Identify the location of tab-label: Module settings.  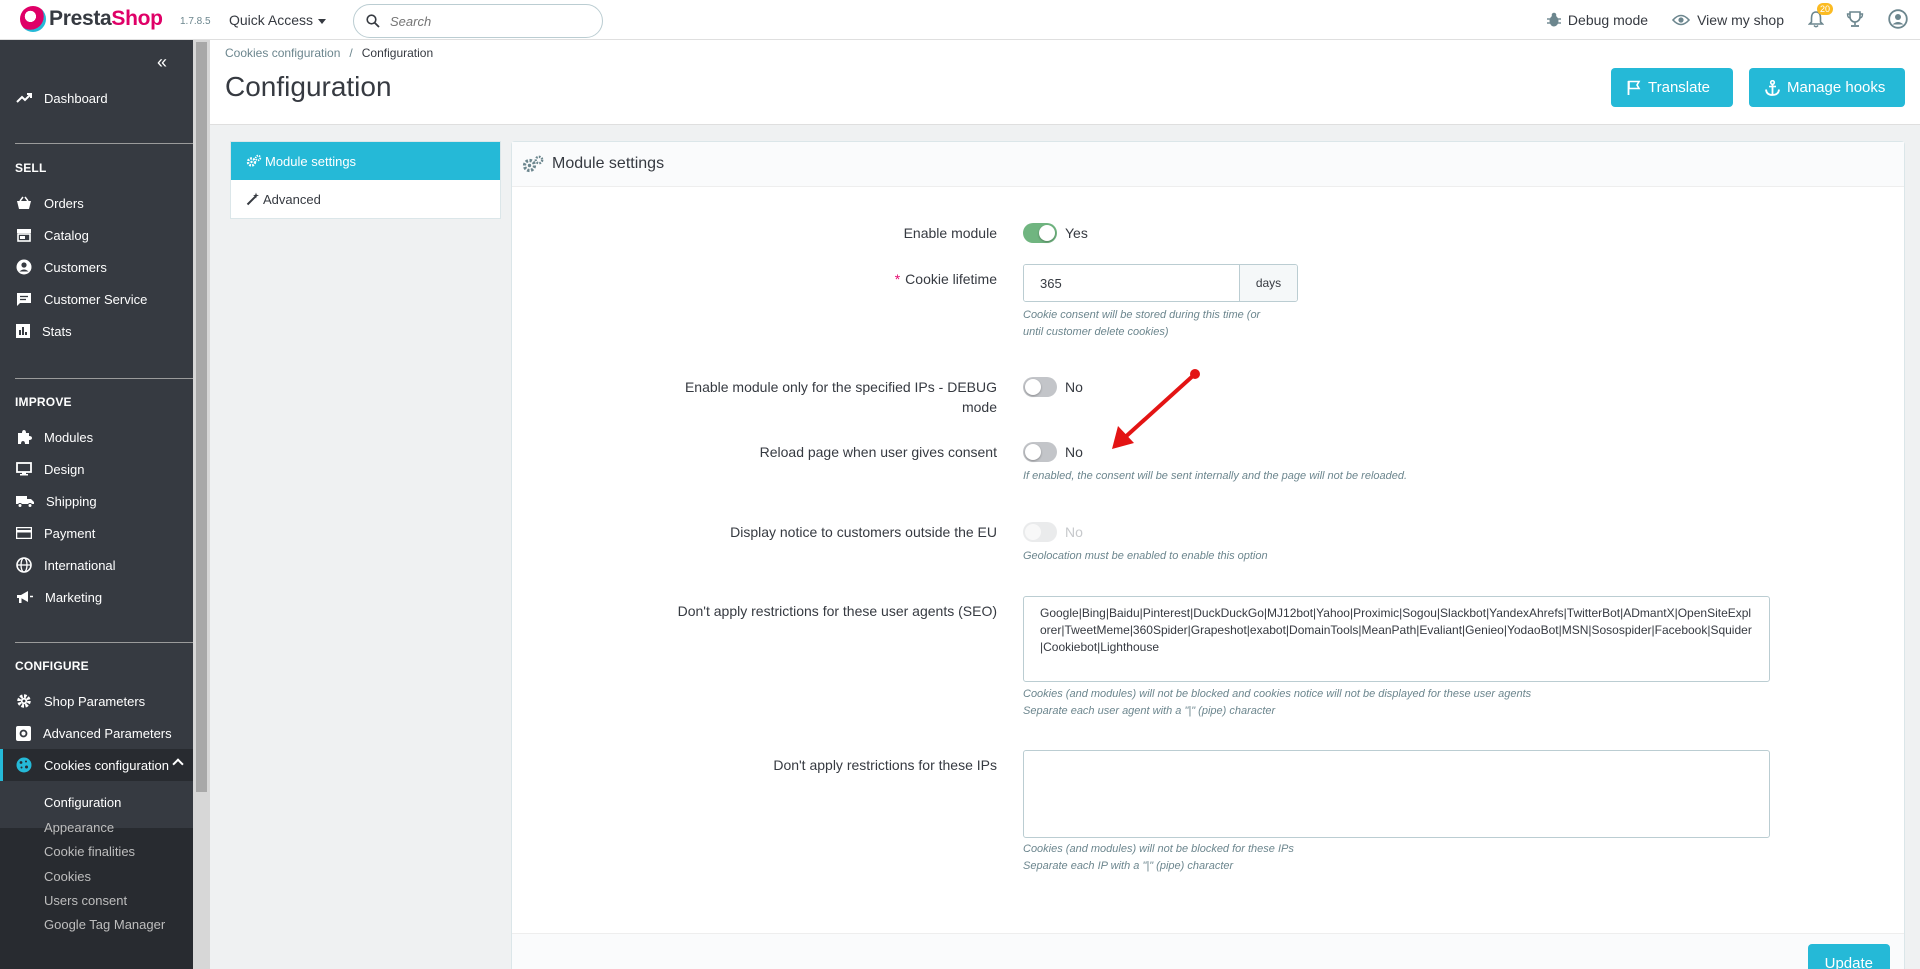
(311, 161).